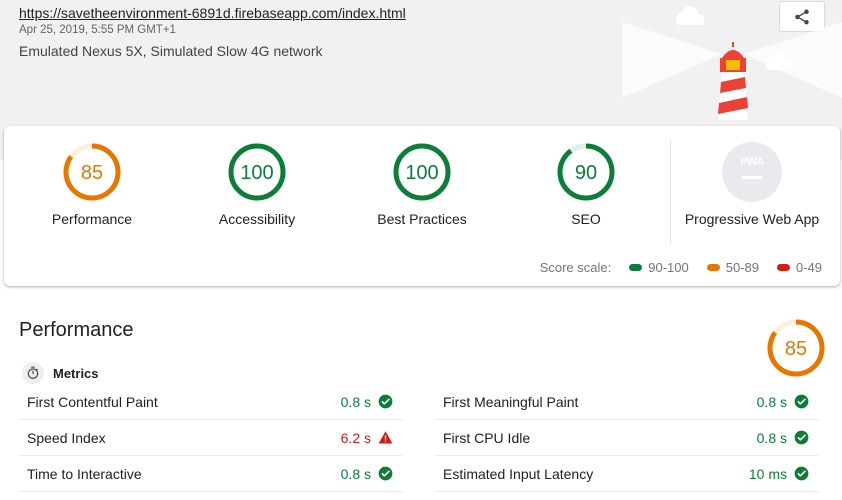 The width and height of the screenshot is (842, 500). Describe the element at coordinates (636, 267) in the screenshot. I see `scale-pass-pill` at that location.